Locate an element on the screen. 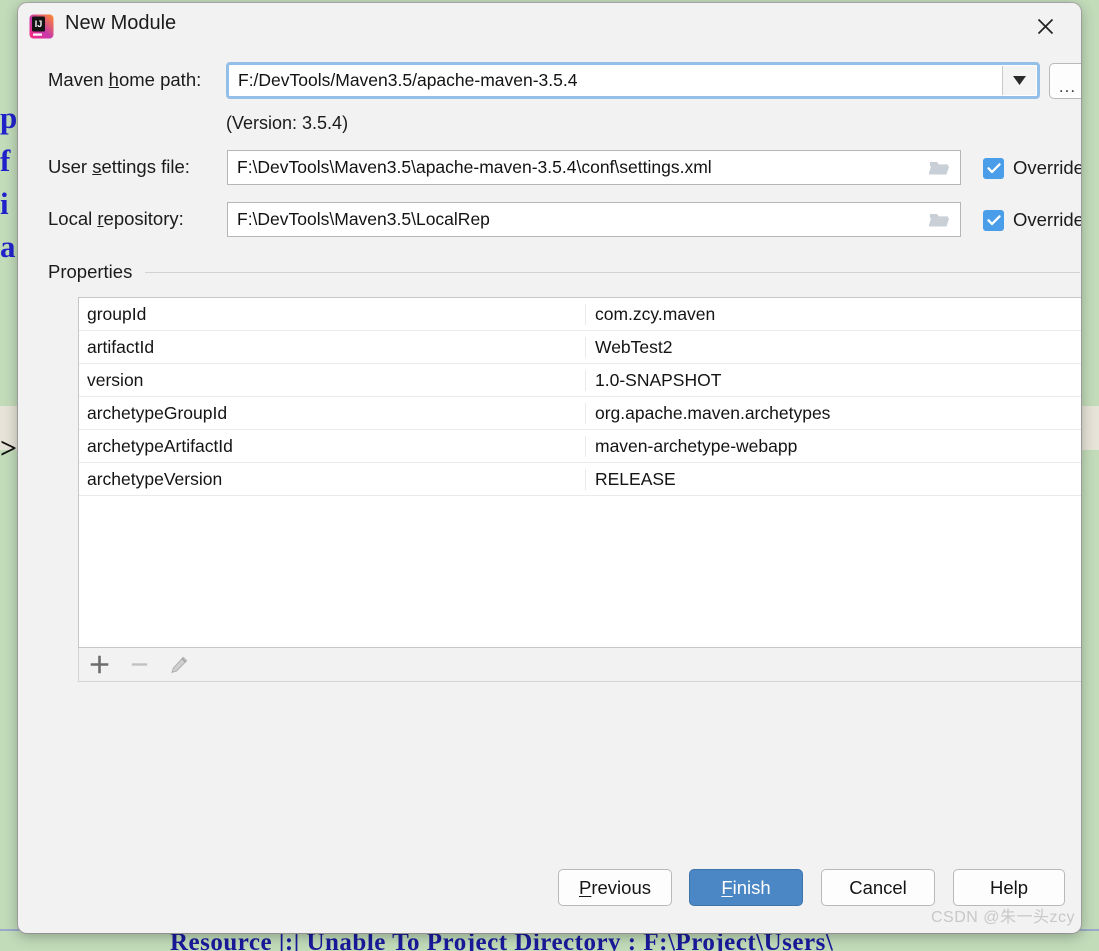 The height and width of the screenshot is (951, 1099). local-repository-field: F:\DevTools\Maven3.5\LocalRep is located at coordinates (594, 219).